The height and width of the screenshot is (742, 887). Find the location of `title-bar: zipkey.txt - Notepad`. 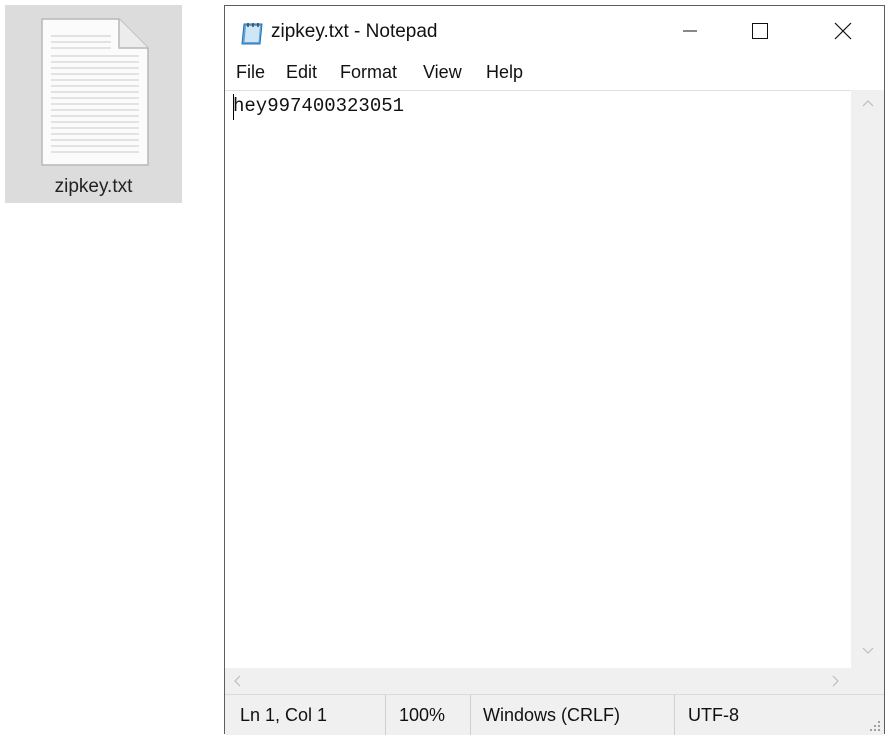

title-bar: zipkey.txt - Notepad is located at coordinates (554, 31).